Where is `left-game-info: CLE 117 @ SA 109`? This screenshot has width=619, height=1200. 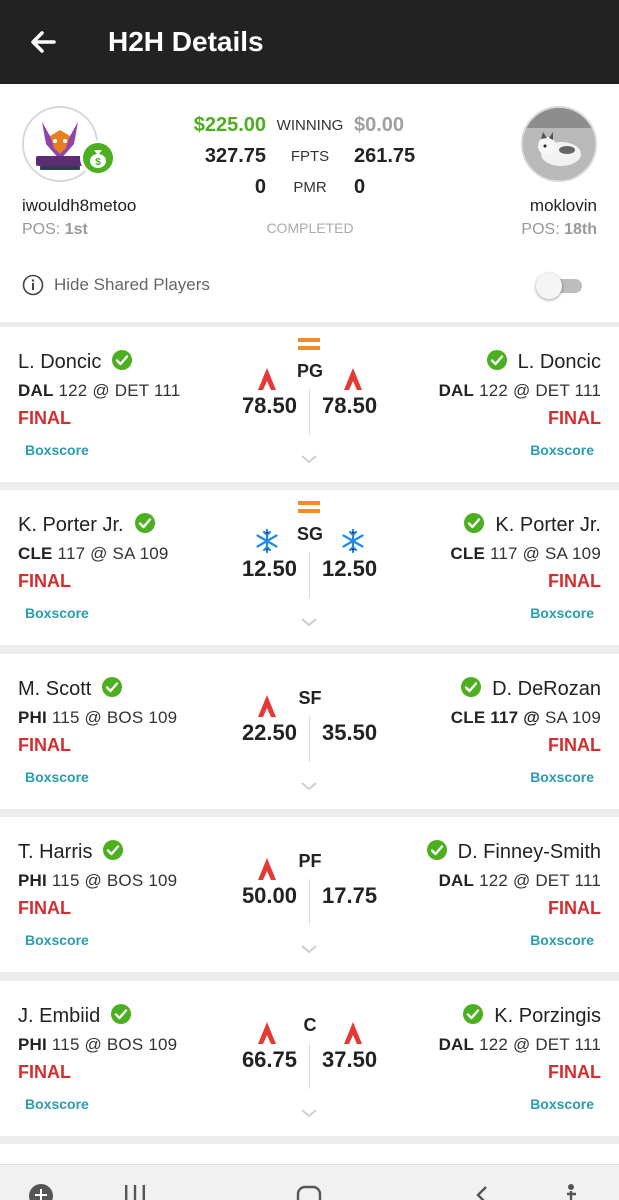
left-game-info: CLE 117 @ SA 109 is located at coordinates (93, 553).